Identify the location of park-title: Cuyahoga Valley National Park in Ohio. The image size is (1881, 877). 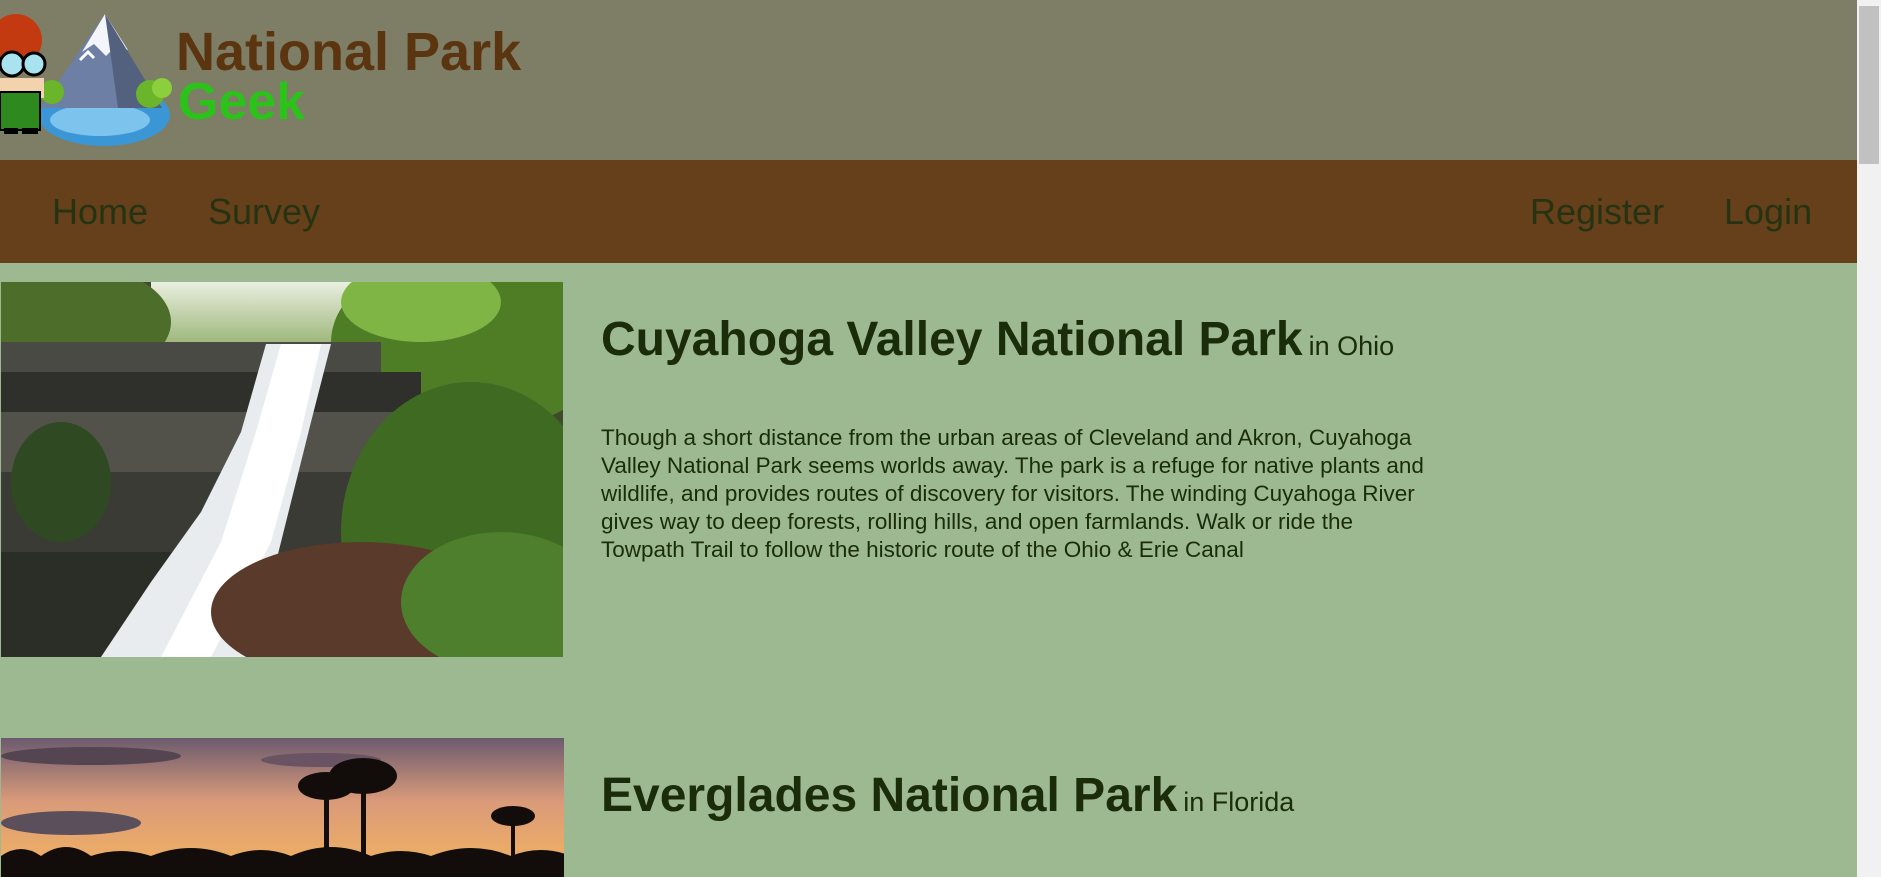
(997, 339).